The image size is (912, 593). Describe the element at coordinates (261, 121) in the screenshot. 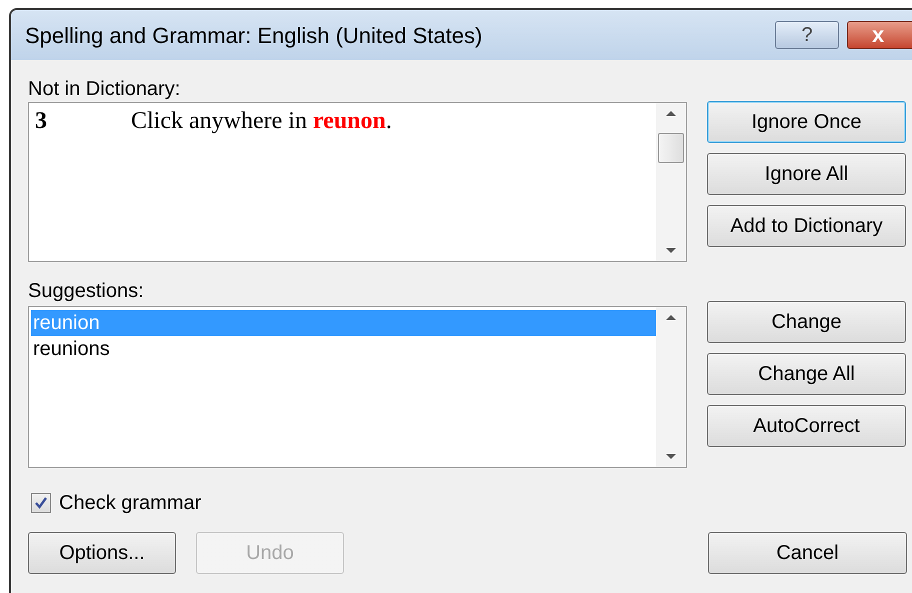

I see `sentence-text: Click anywhere in reunon.` at that location.